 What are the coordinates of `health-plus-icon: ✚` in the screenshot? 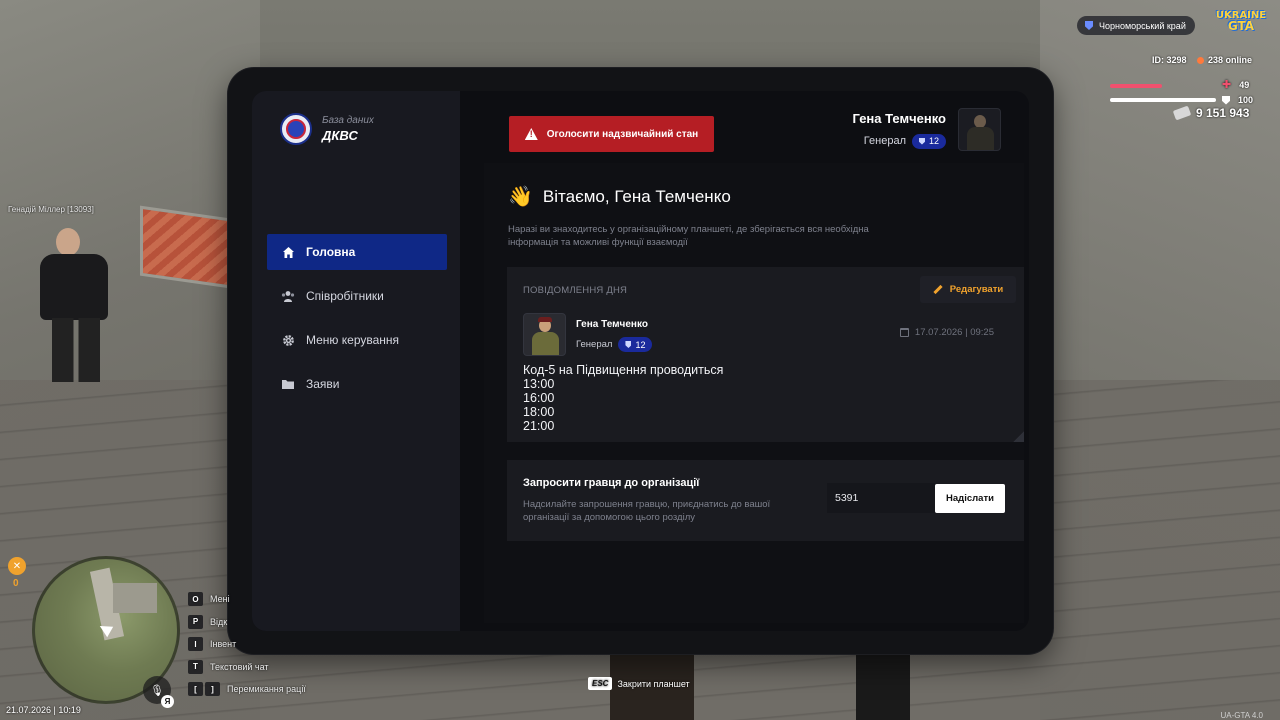 It's located at (1227, 84).